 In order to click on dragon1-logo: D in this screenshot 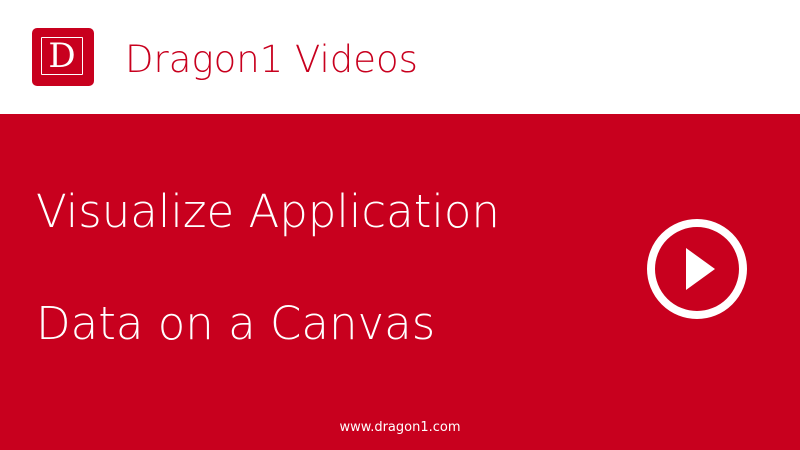, I will do `click(63, 57)`.